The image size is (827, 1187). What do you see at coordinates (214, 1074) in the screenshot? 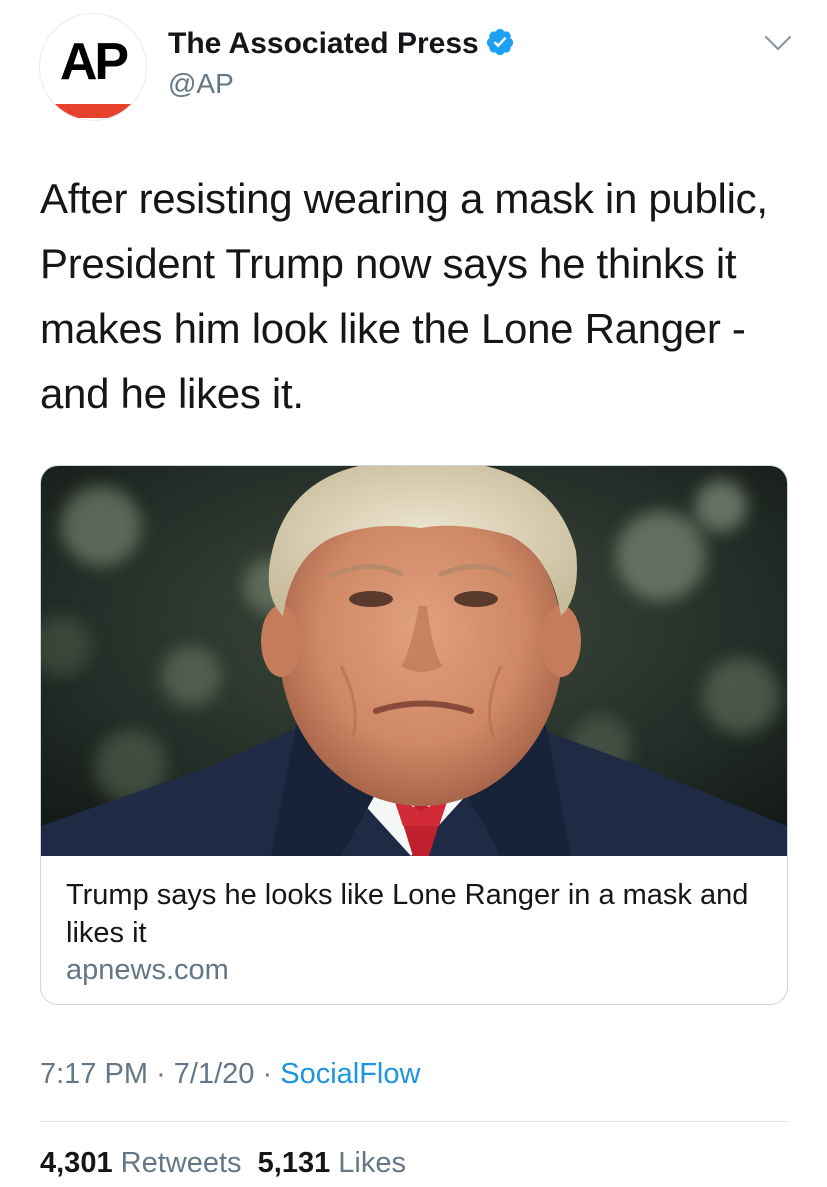
I see `tweet-date: 7/1/20` at bounding box center [214, 1074].